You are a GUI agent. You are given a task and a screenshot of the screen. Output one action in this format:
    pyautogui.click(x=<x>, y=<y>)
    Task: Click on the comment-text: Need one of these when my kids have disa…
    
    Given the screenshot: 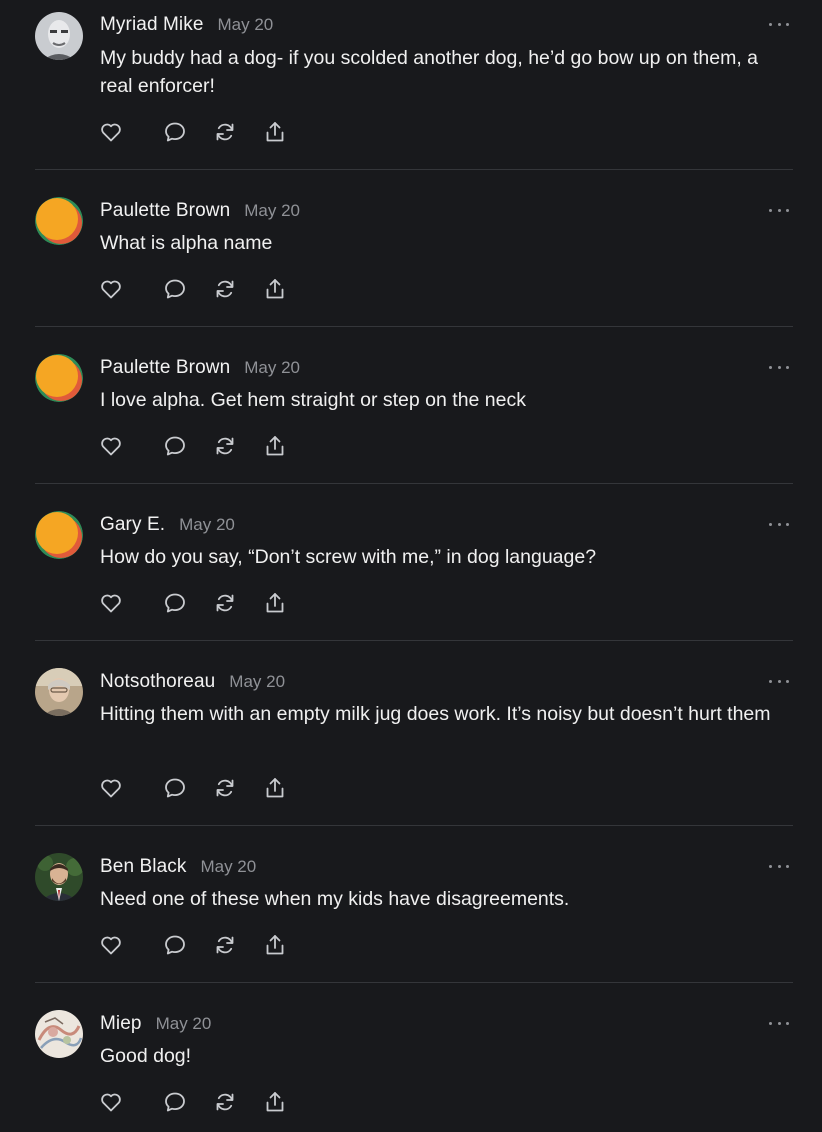 What is the action you would take?
    pyautogui.click(x=335, y=899)
    